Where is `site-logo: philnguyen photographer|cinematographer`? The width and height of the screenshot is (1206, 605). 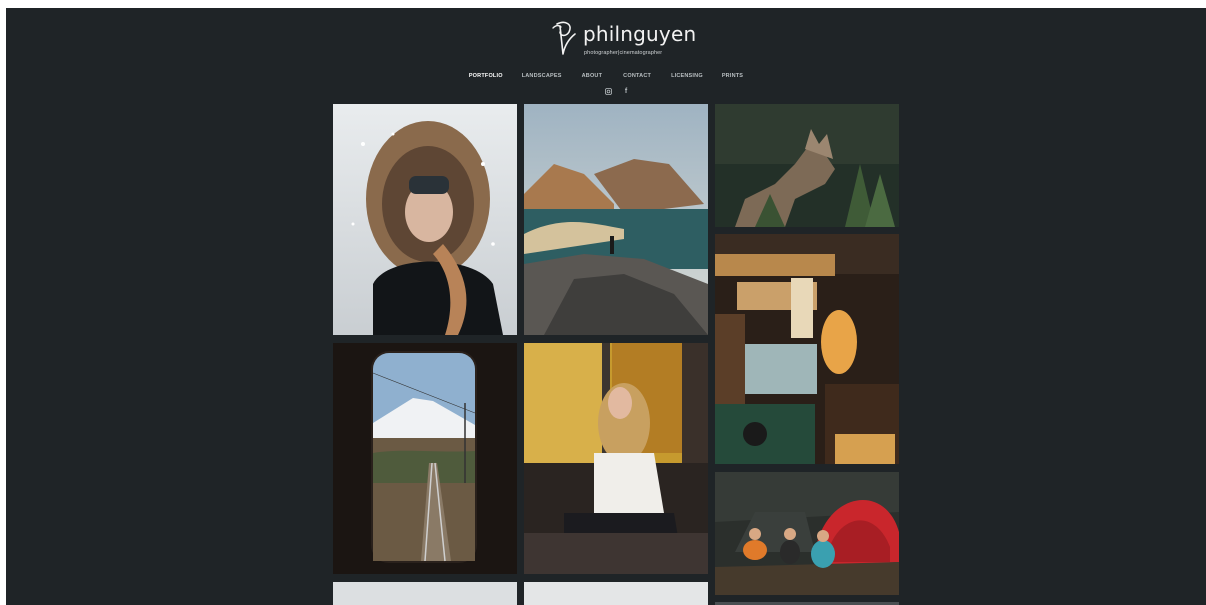
site-logo: philnguyen photographer|cinematographer is located at coordinates (623, 42).